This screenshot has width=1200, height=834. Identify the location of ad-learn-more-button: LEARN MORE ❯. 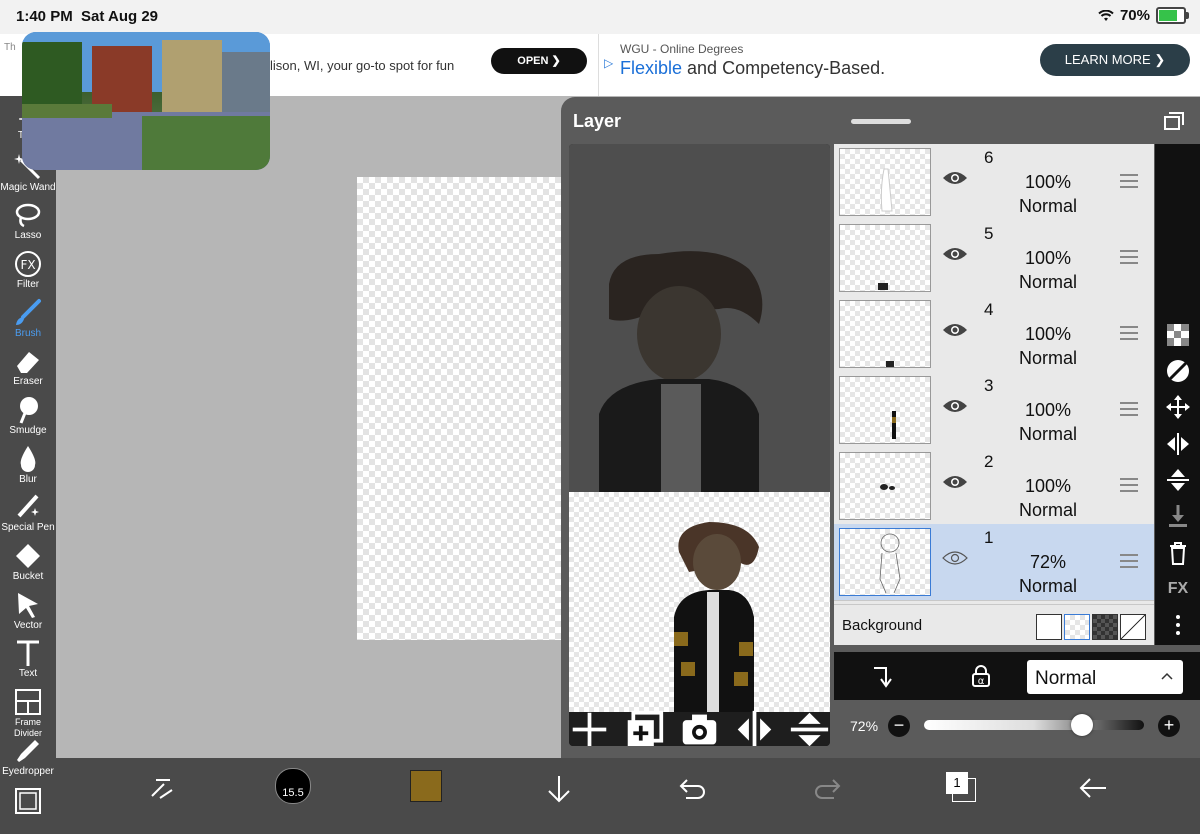
(1115, 60).